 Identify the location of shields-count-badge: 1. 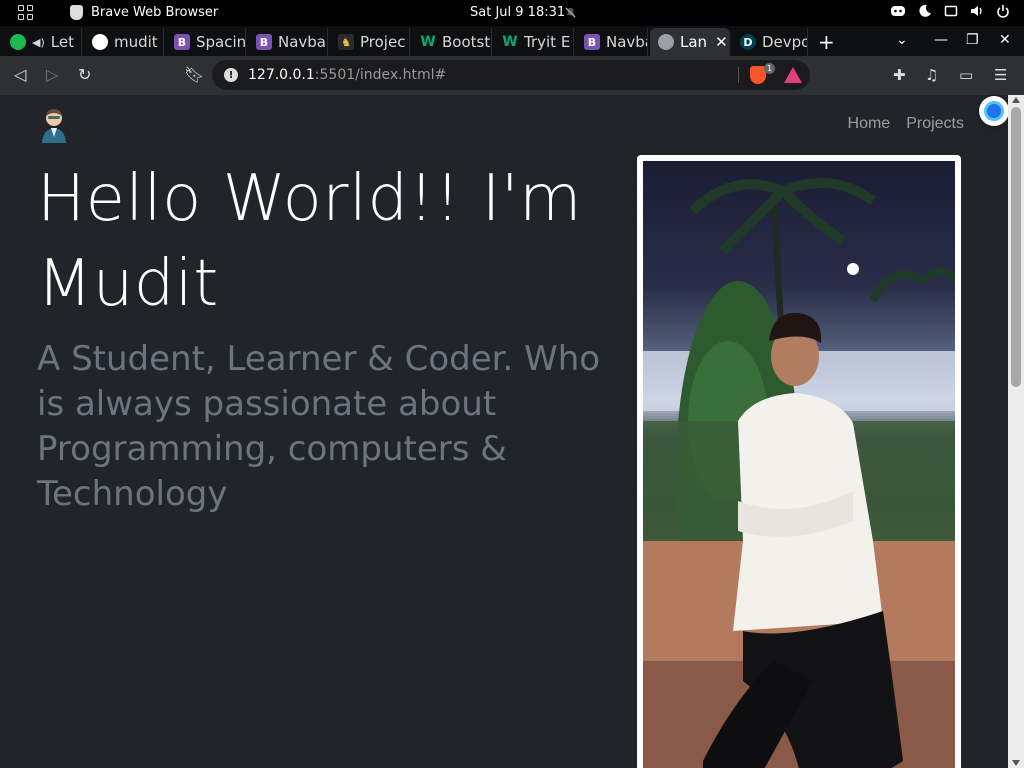
(769, 68).